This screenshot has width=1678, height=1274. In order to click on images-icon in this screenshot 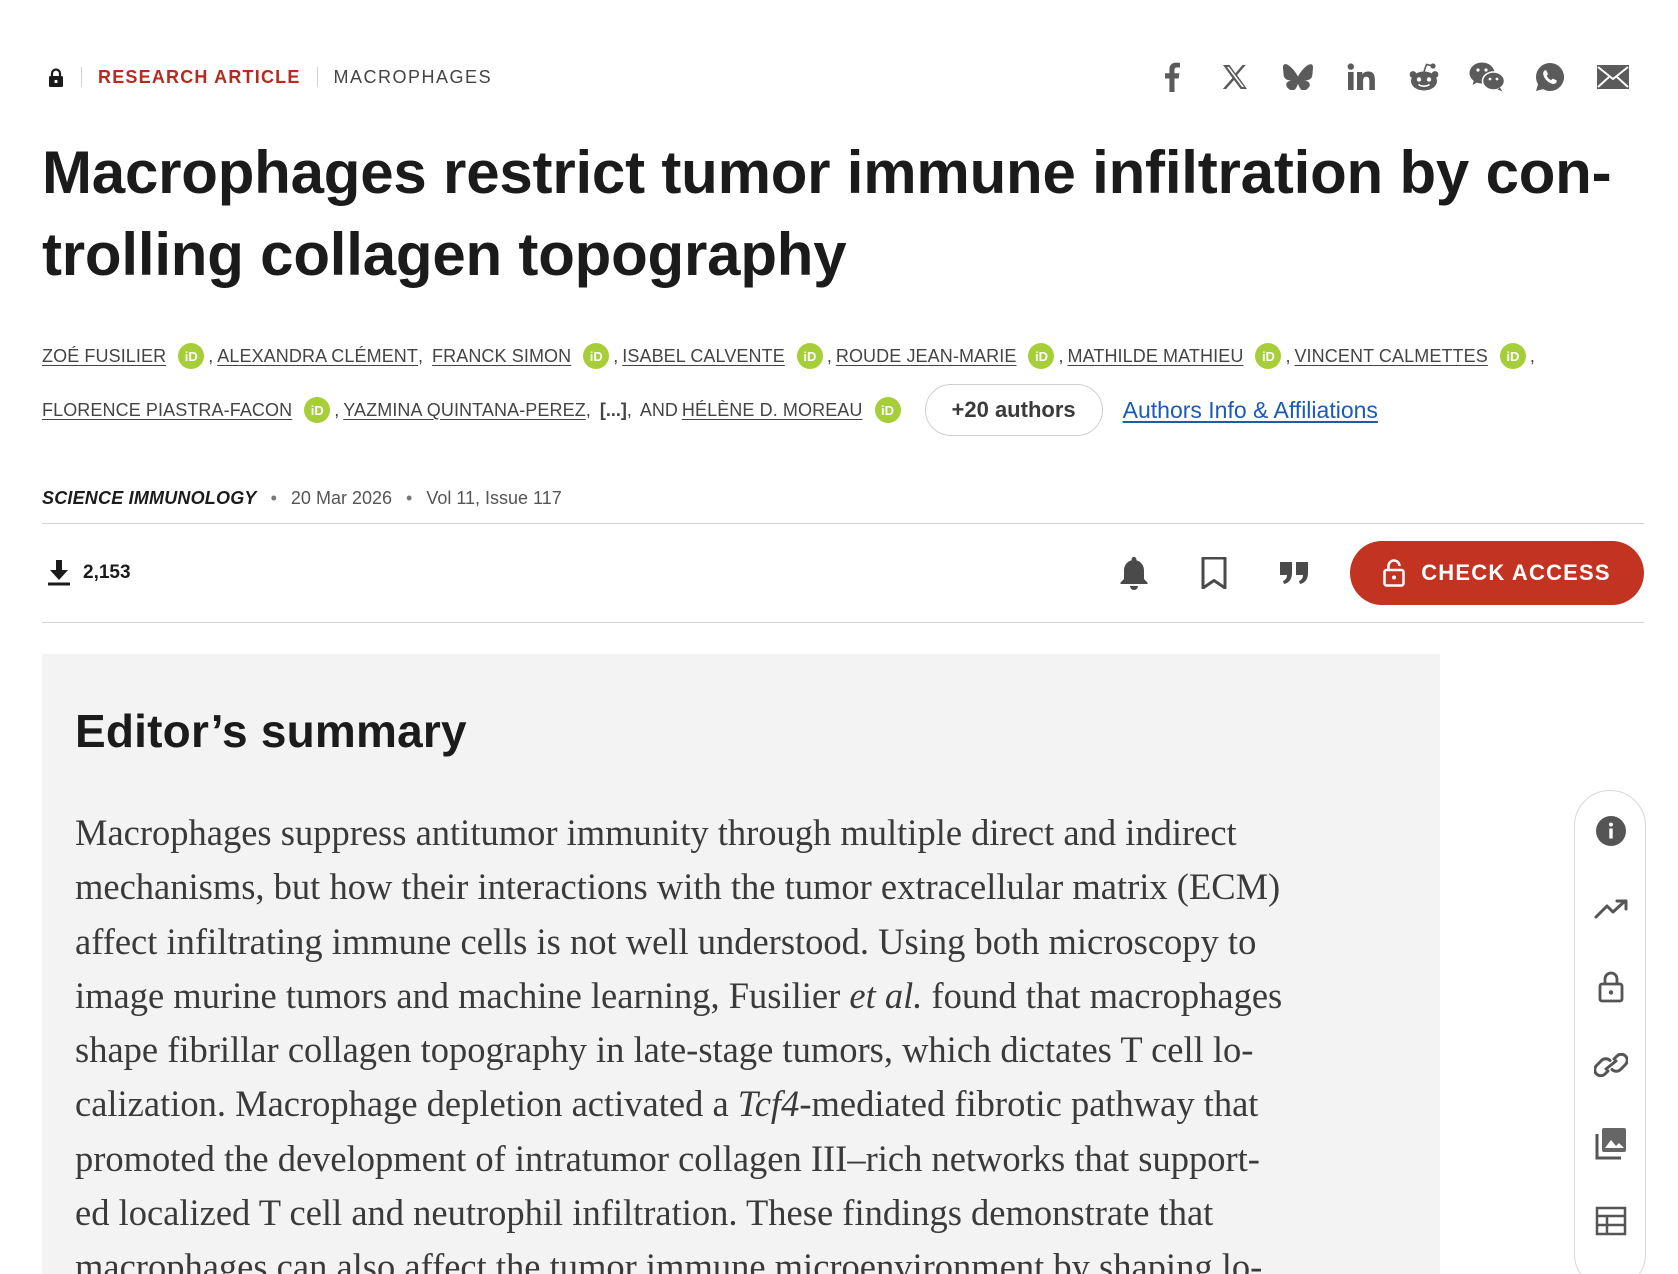, I will do `click(1611, 1143)`.